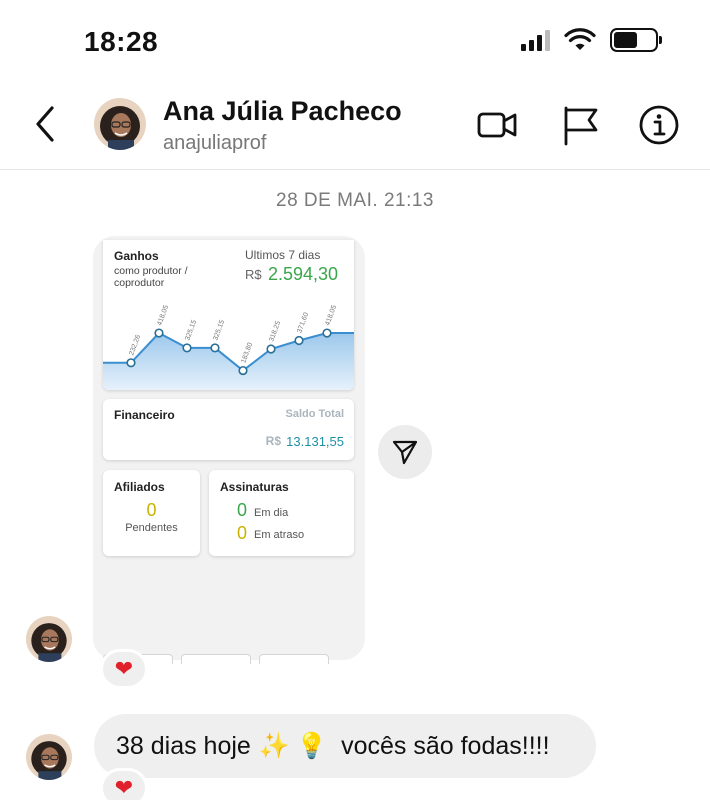 This screenshot has height=800, width=710. What do you see at coordinates (45, 124) in the screenshot?
I see `back-arrow-icon` at bounding box center [45, 124].